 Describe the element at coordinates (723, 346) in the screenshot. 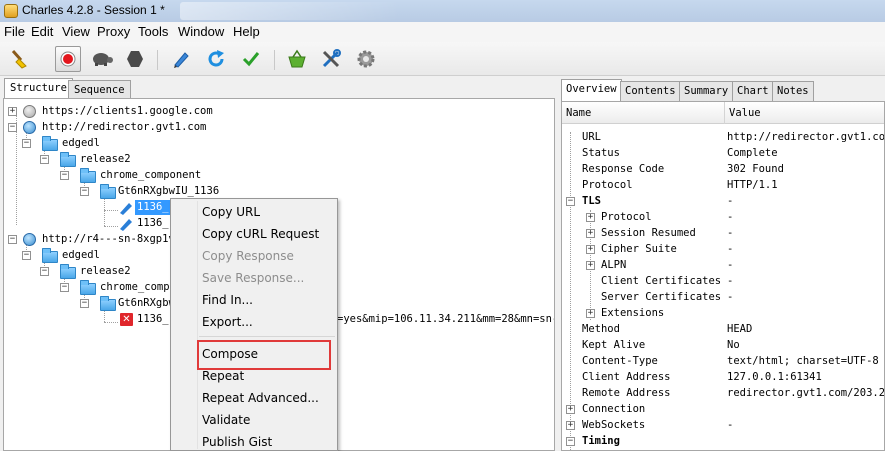

I see `table-row: Kept Alive No` at that location.